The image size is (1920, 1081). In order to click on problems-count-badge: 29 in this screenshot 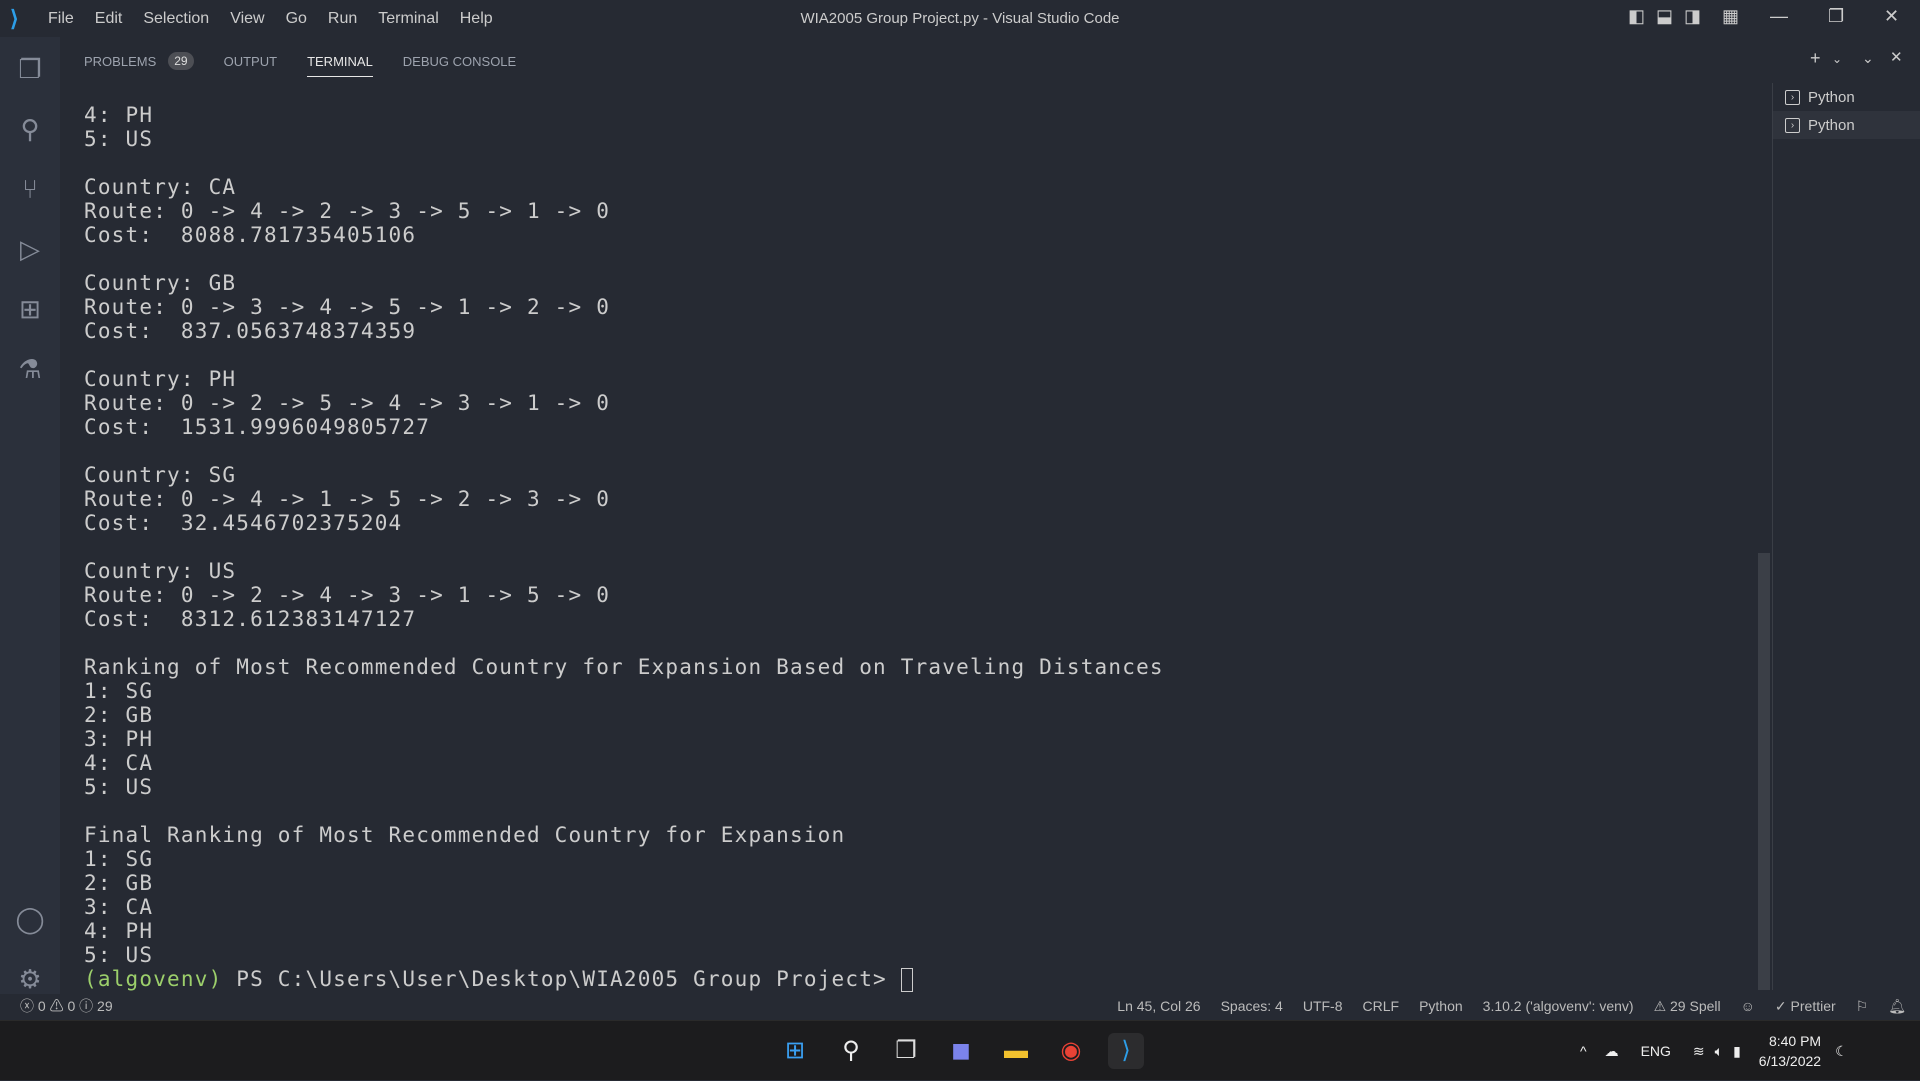, I will do `click(181, 61)`.